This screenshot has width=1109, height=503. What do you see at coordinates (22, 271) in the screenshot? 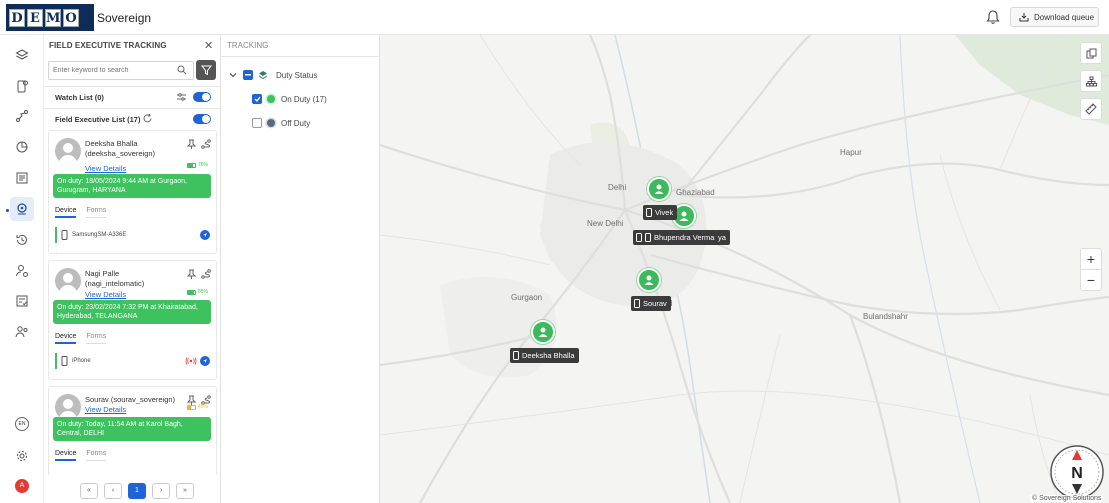
I see `user-settings-icon` at bounding box center [22, 271].